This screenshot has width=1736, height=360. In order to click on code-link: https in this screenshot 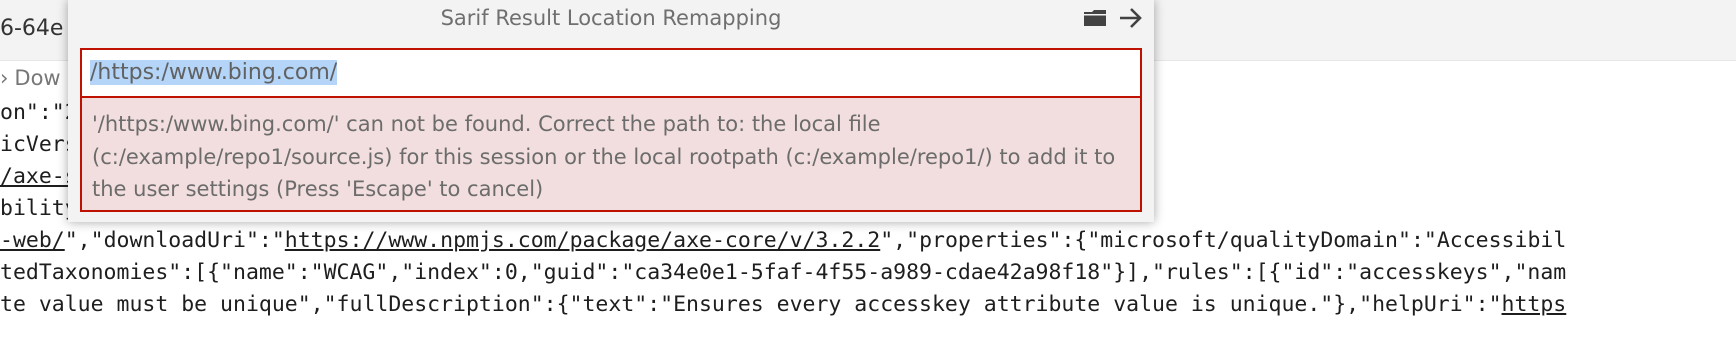, I will do `click(1534, 304)`.